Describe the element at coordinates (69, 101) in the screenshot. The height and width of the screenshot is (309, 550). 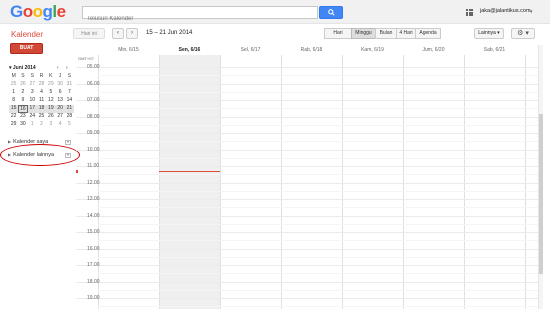
I see `mini-calendar-day: 14` at that location.